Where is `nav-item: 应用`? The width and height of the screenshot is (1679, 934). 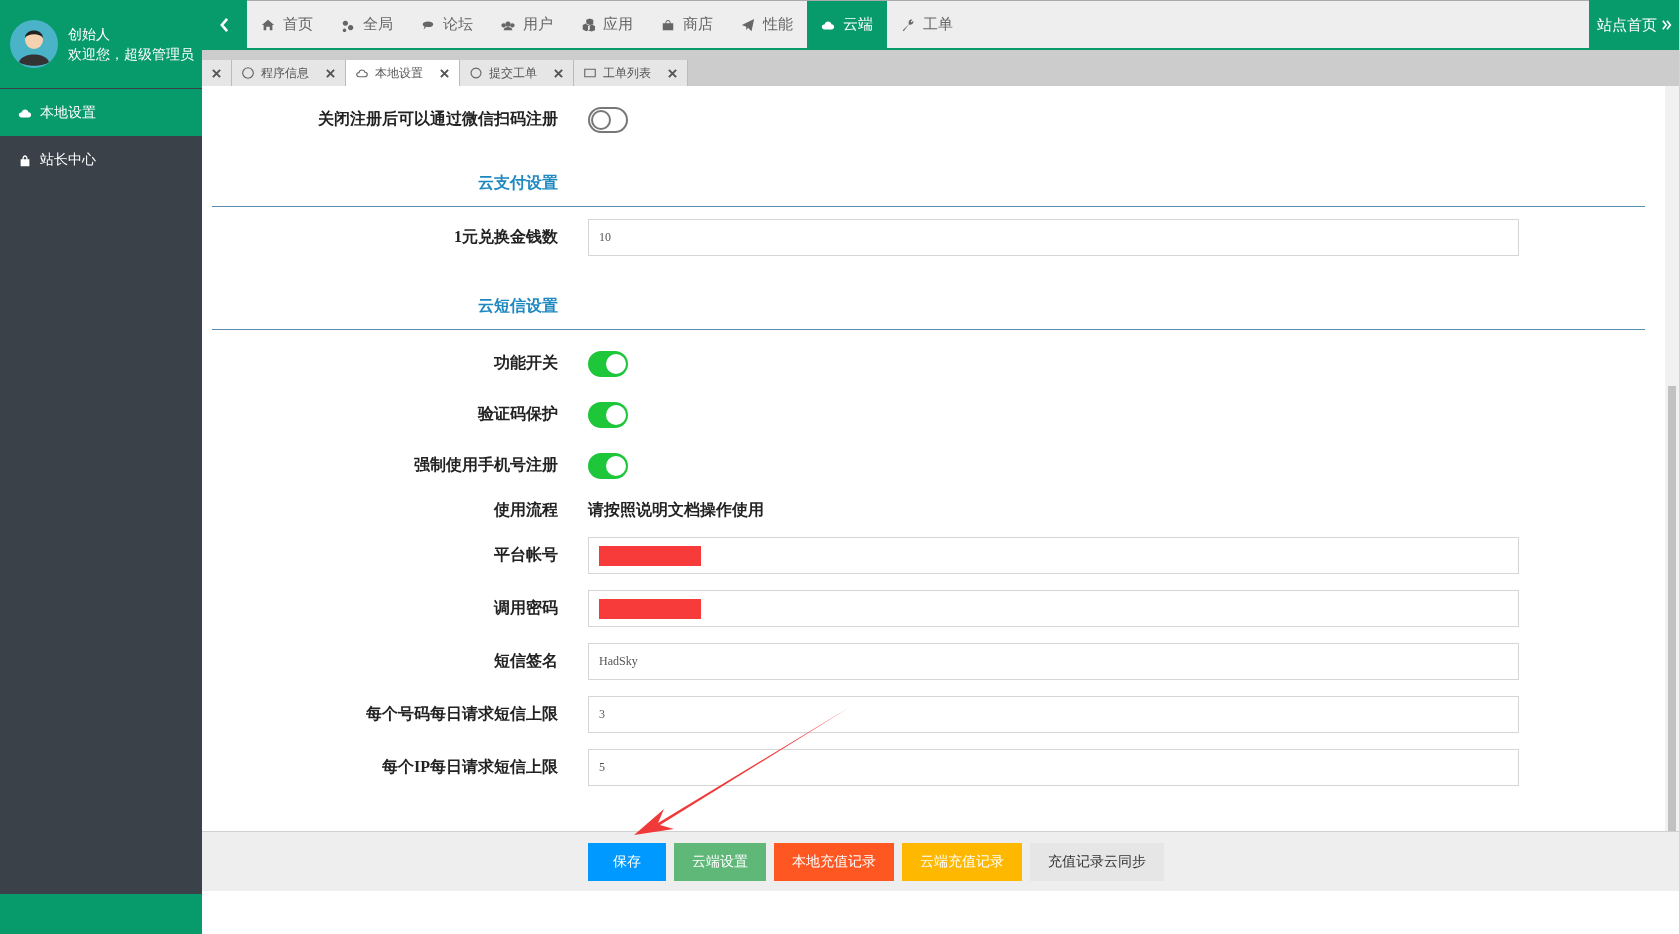 nav-item: 应用 is located at coordinates (607, 24).